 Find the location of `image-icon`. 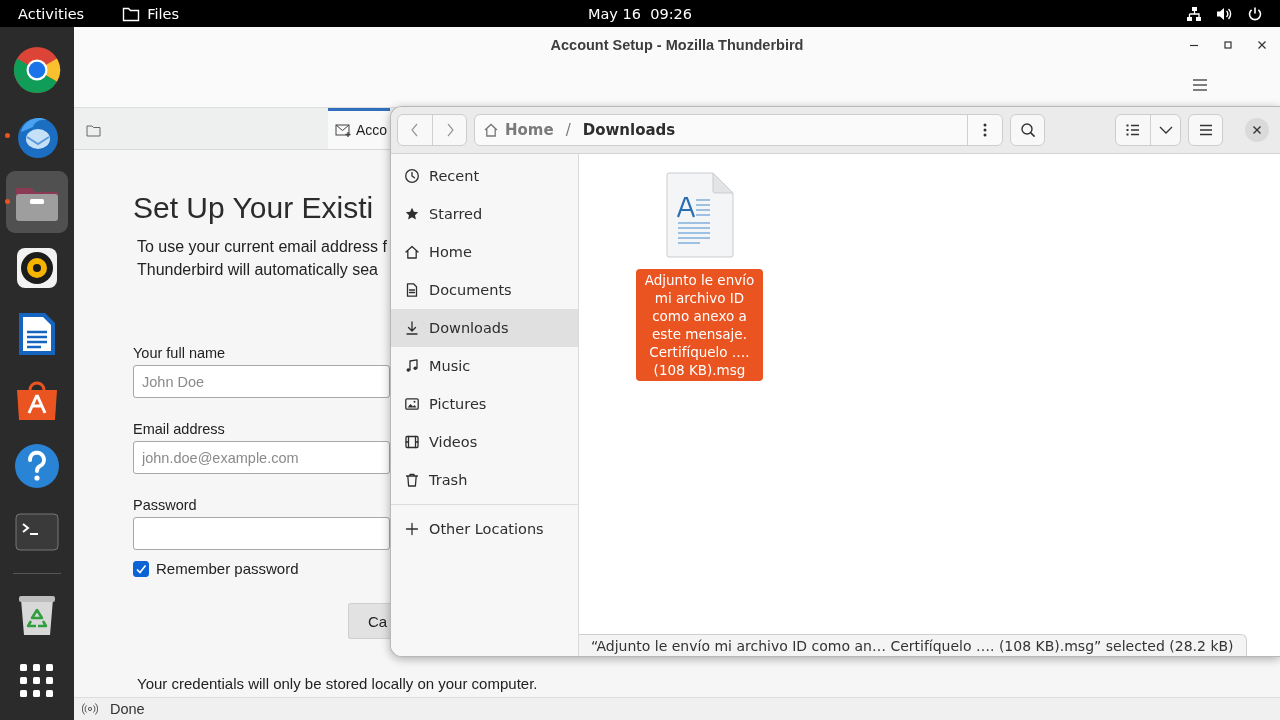

image-icon is located at coordinates (412, 404).